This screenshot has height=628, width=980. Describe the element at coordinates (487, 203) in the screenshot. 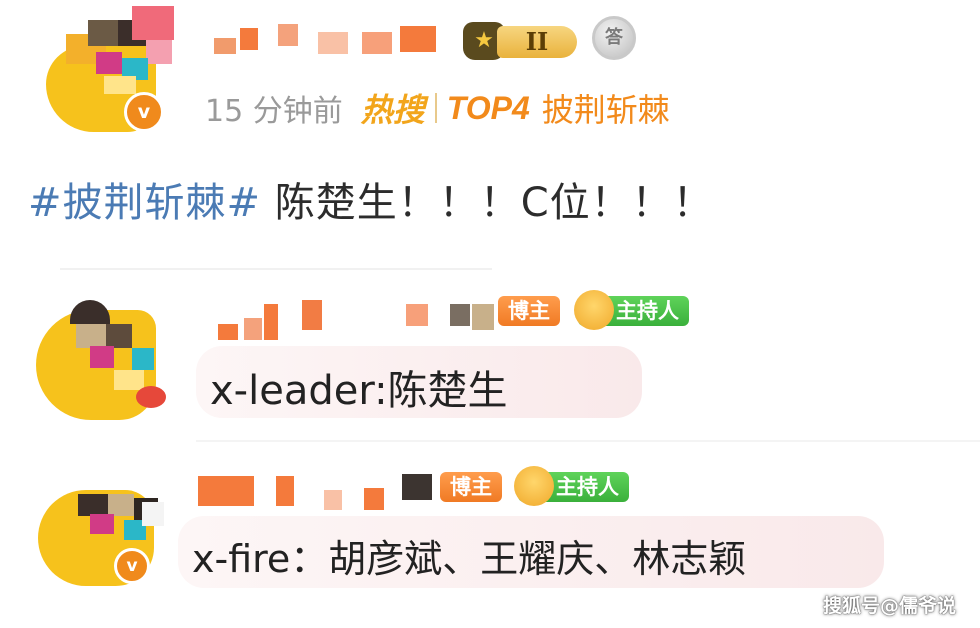

I see `post-body-text: 陈楚生！！！C位！！！` at that location.